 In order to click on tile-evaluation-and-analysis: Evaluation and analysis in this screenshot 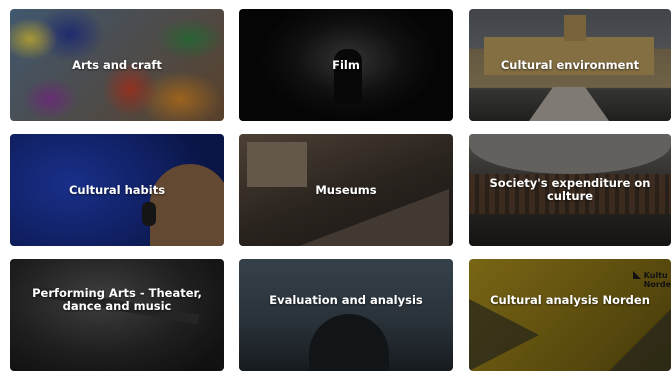, I will do `click(346, 315)`.